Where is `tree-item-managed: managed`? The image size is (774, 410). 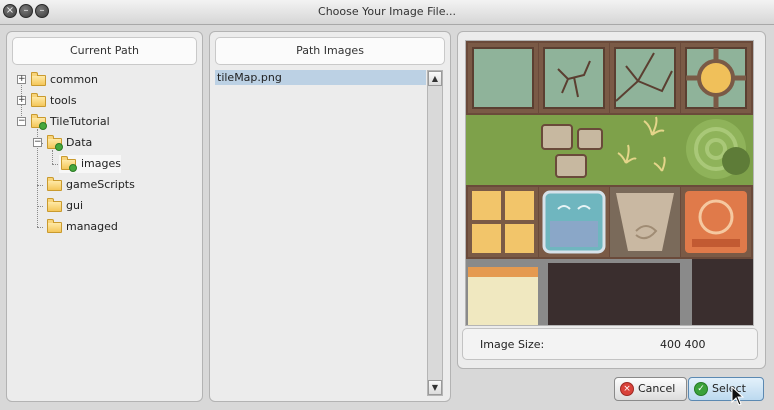 tree-item-managed: managed is located at coordinates (118, 227).